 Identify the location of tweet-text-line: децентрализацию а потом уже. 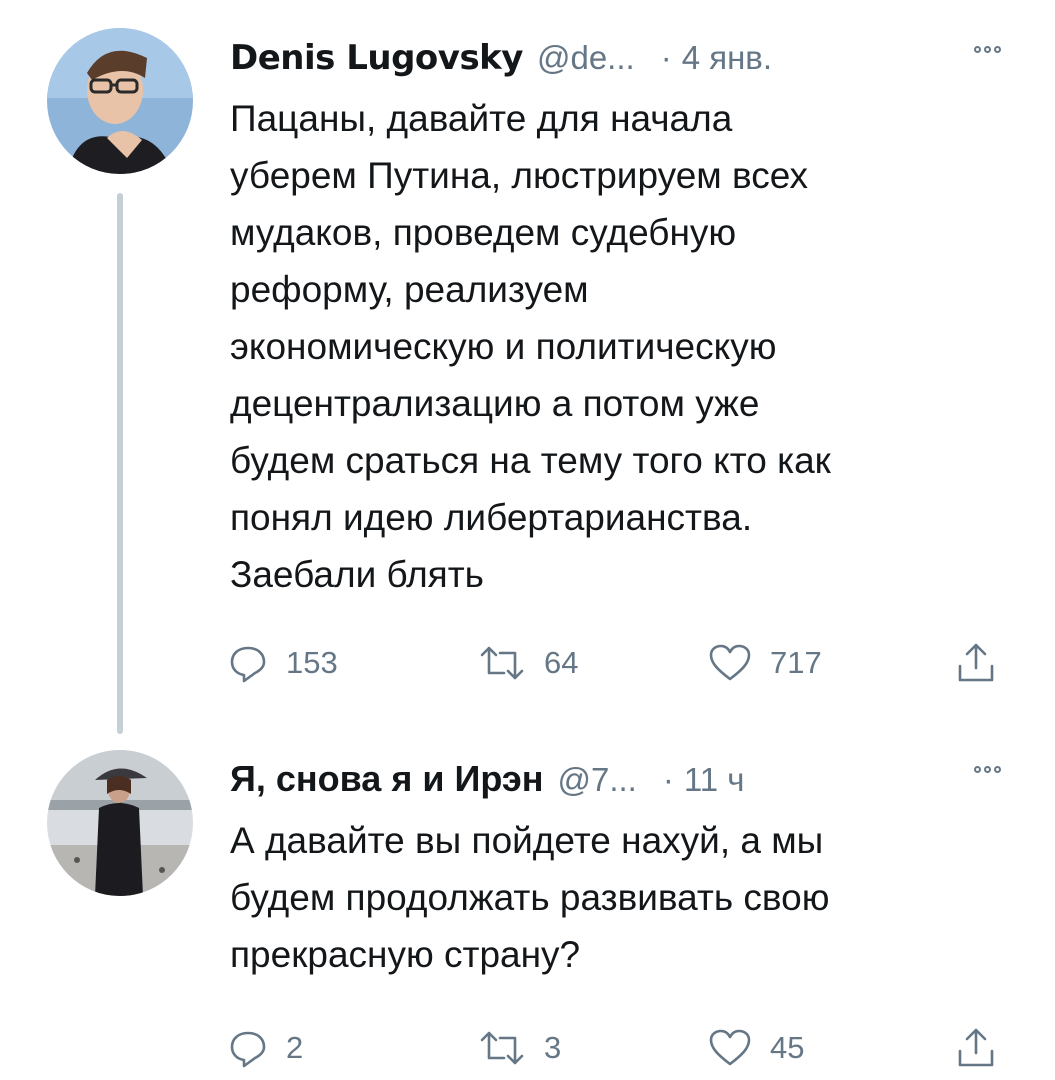
(495, 403).